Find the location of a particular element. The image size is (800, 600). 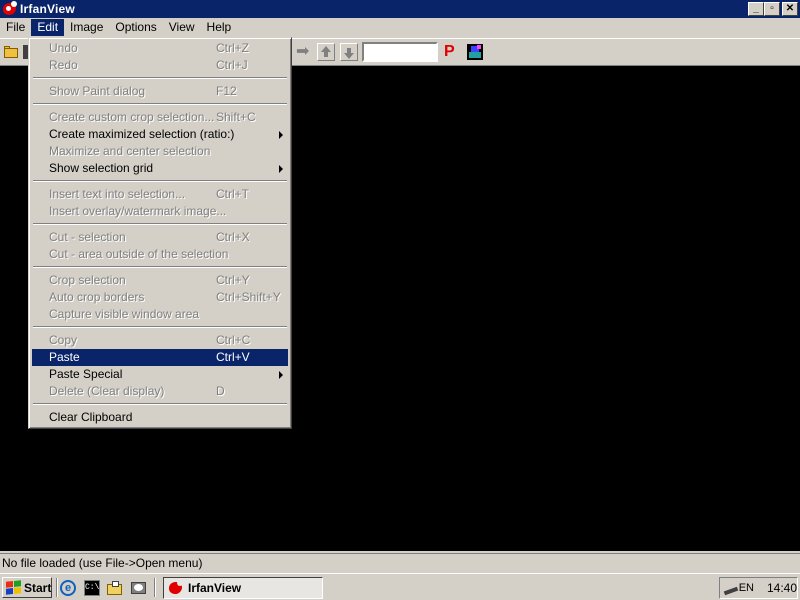

menu-item-capture-window: Capture visible window area is located at coordinates (160, 314).